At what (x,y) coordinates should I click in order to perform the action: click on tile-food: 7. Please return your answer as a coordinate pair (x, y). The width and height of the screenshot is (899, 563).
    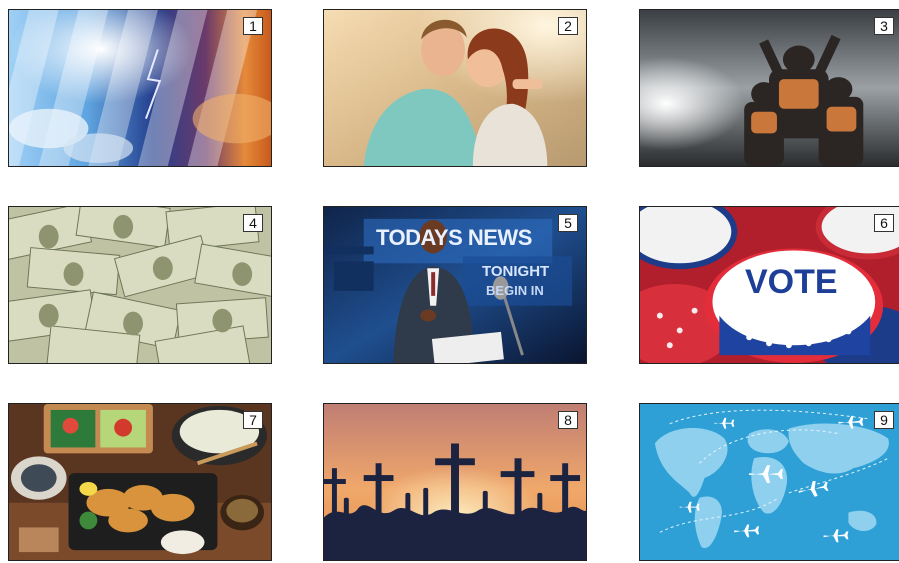
    Looking at the image, I should click on (140, 482).